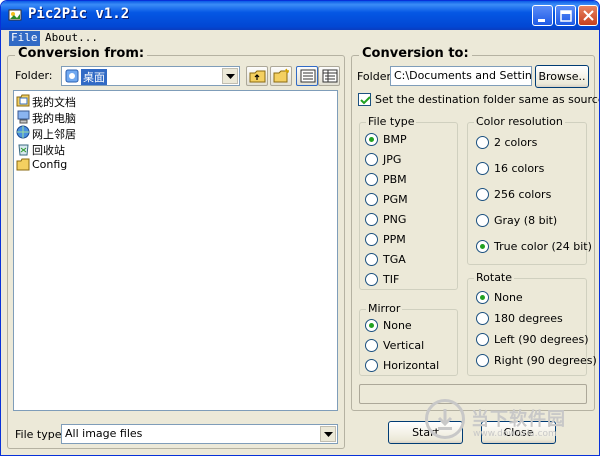 The width and height of the screenshot is (600, 456). I want to click on title-bar: Pic2Pic v1.2, so click(300, 15).